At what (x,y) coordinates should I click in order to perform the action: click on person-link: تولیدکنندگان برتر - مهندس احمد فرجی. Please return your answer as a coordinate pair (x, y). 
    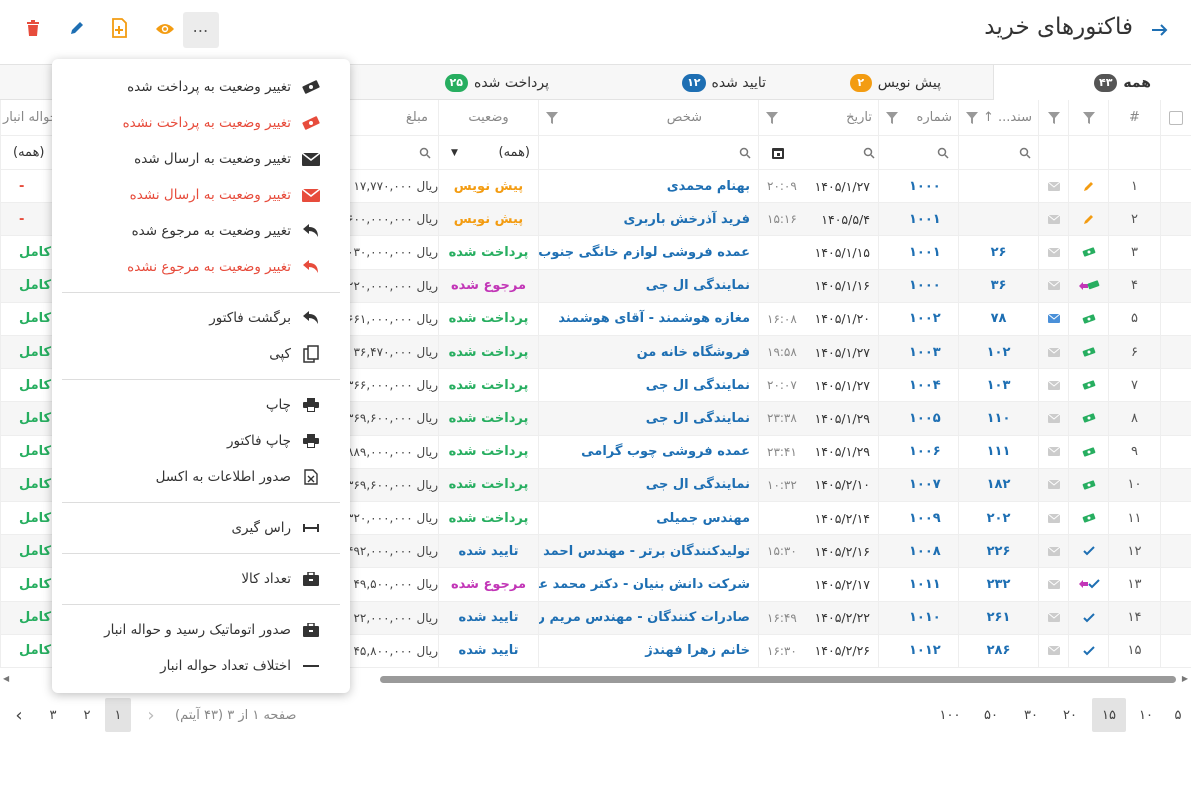
    Looking at the image, I should click on (648, 551).